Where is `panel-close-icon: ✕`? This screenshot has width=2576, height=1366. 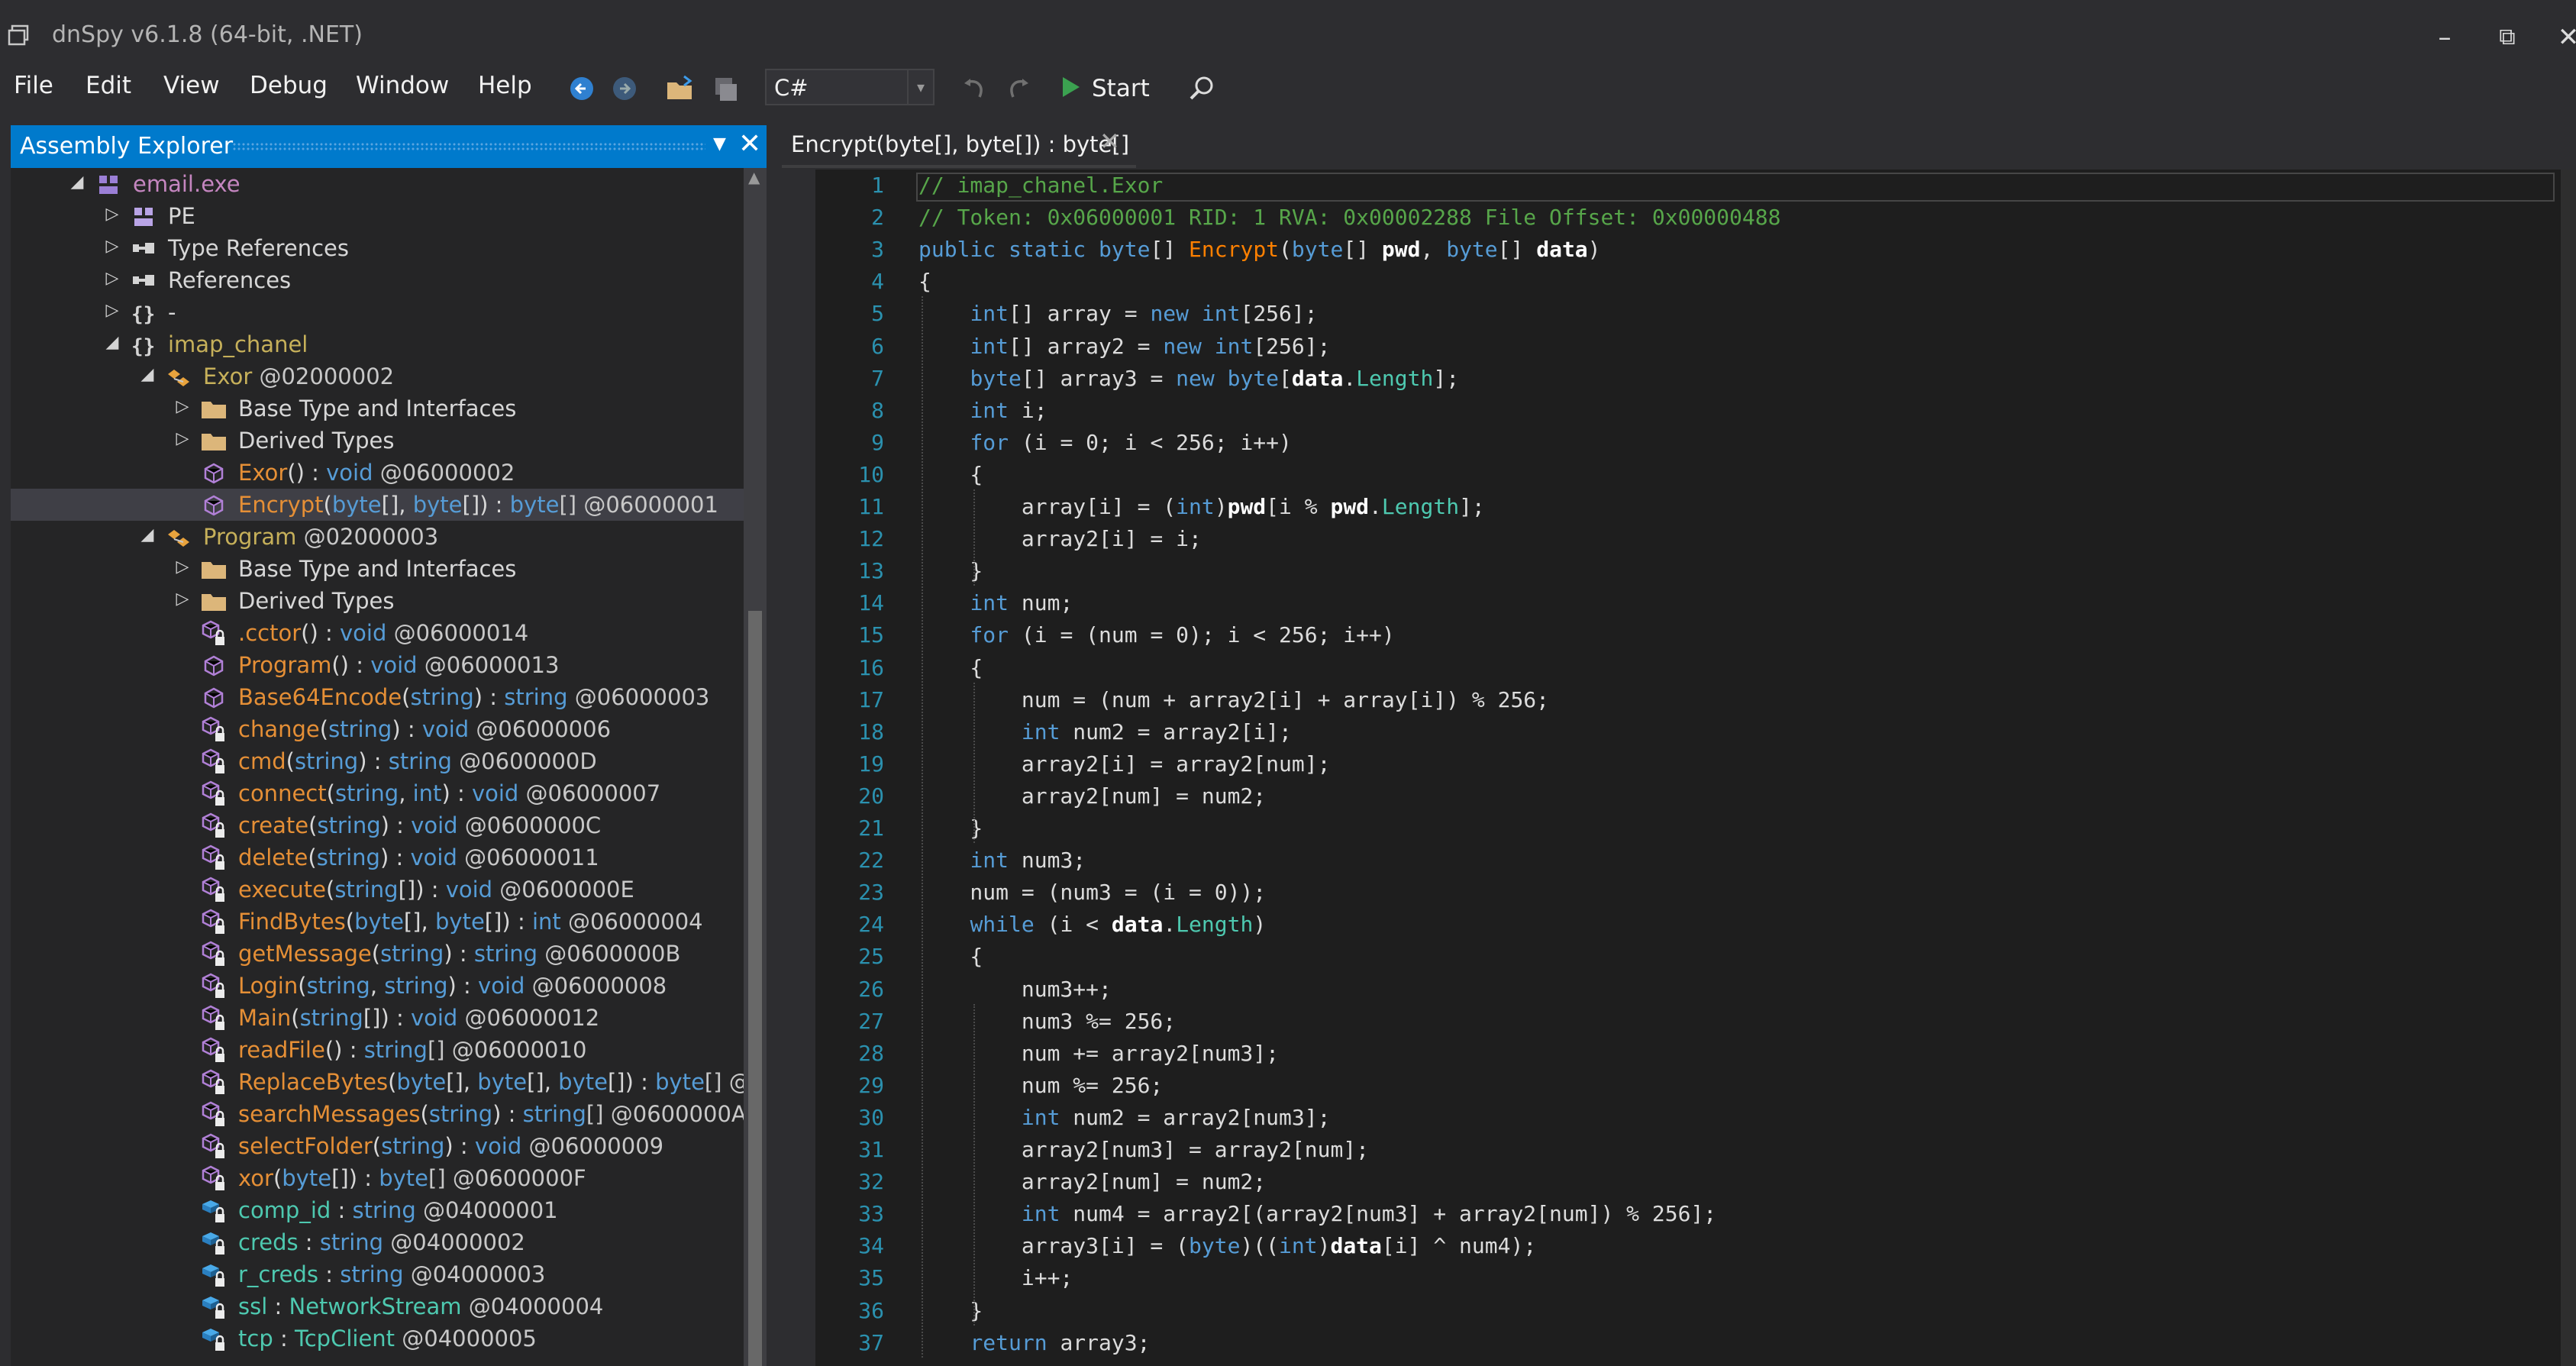
panel-close-icon: ✕ is located at coordinates (749, 144).